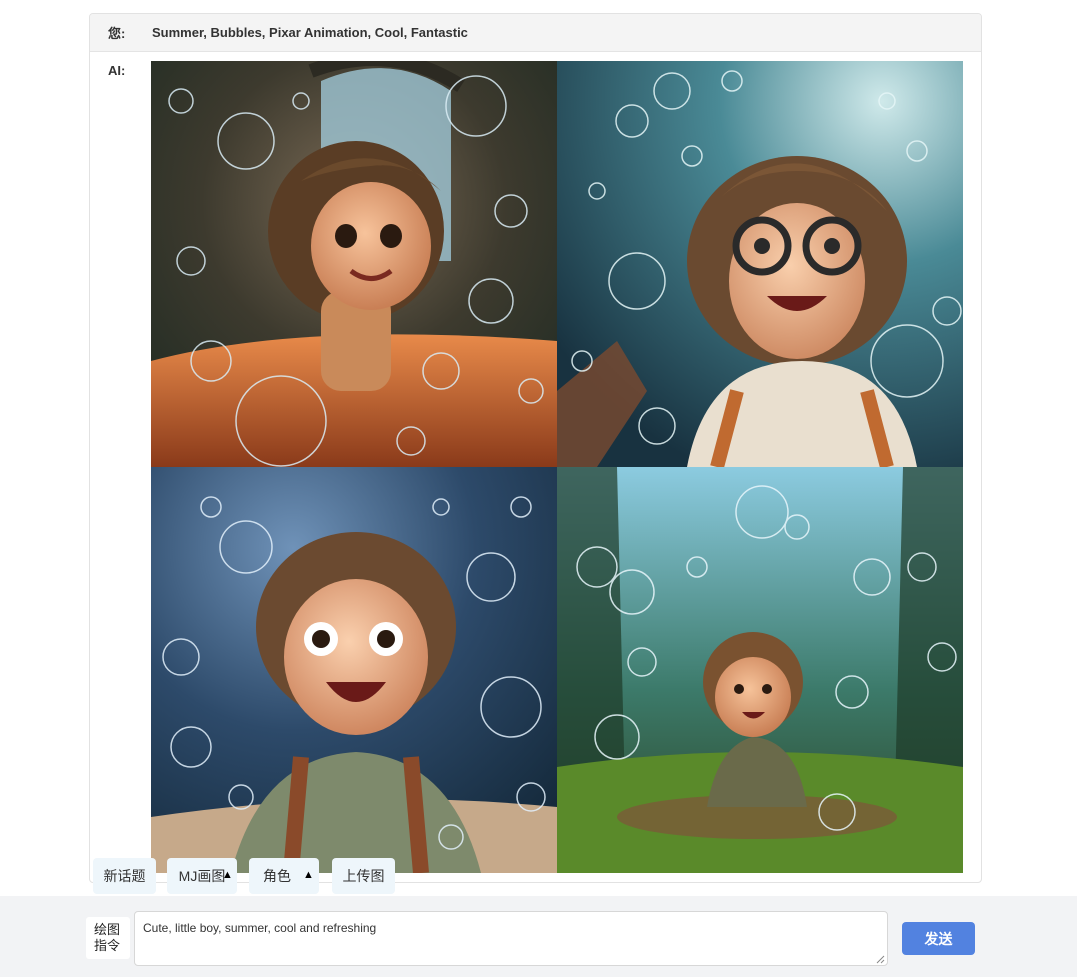 The height and width of the screenshot is (977, 1077). Describe the element at coordinates (117, 33) in the screenshot. I see `user-speaker-label: 您:` at that location.